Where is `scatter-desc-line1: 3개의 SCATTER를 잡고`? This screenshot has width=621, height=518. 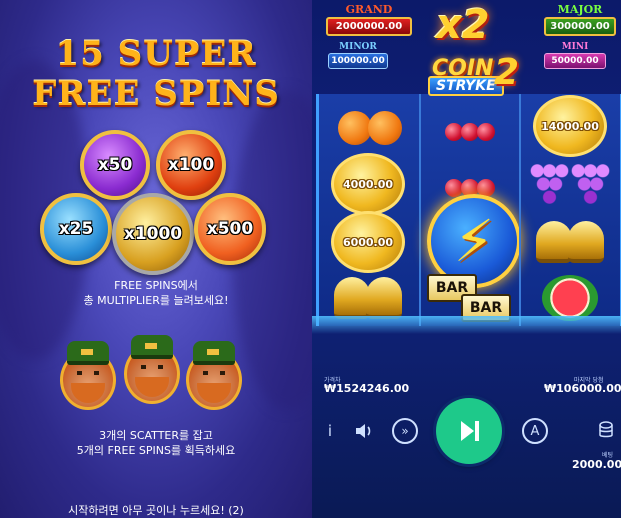
scatter-desc-line1: 3개의 SCATTER를 잡고 is located at coordinates (156, 435).